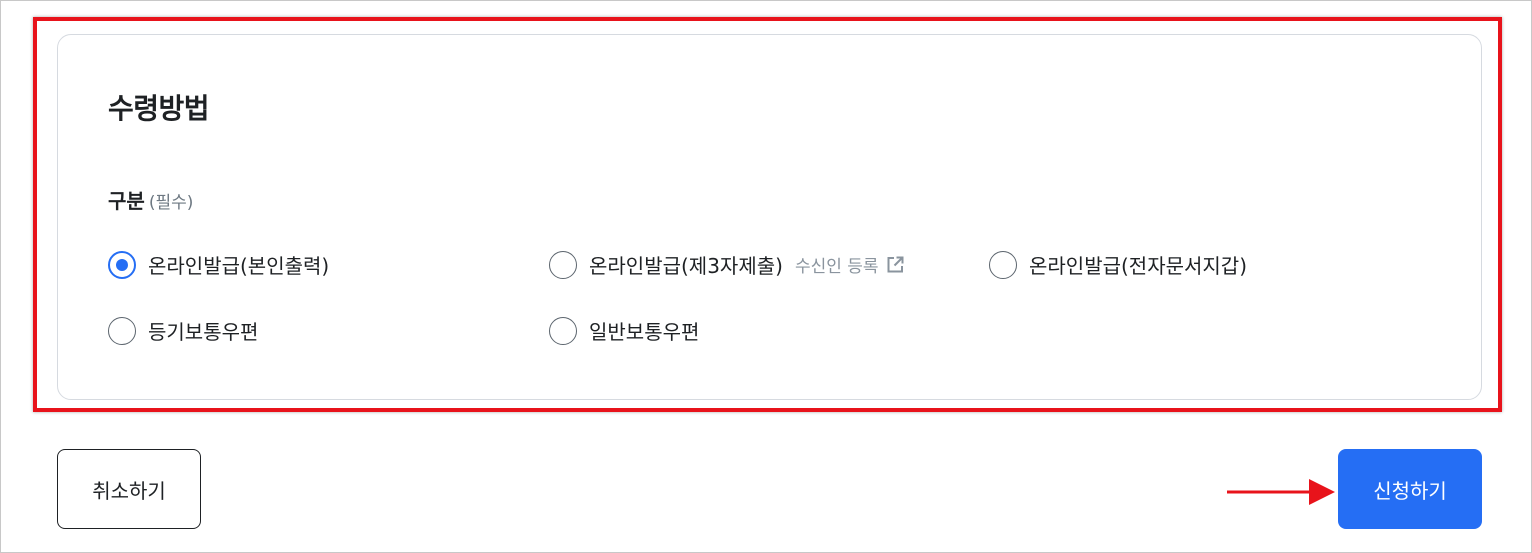 The height and width of the screenshot is (553, 1532). Describe the element at coordinates (1281, 492) in the screenshot. I see `annotation-arrow-icon` at that location.